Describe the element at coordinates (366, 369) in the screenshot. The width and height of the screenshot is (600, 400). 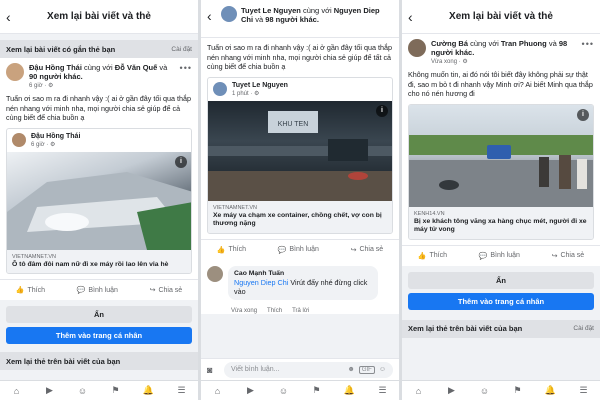
I see `gif-icon: GIF` at that location.